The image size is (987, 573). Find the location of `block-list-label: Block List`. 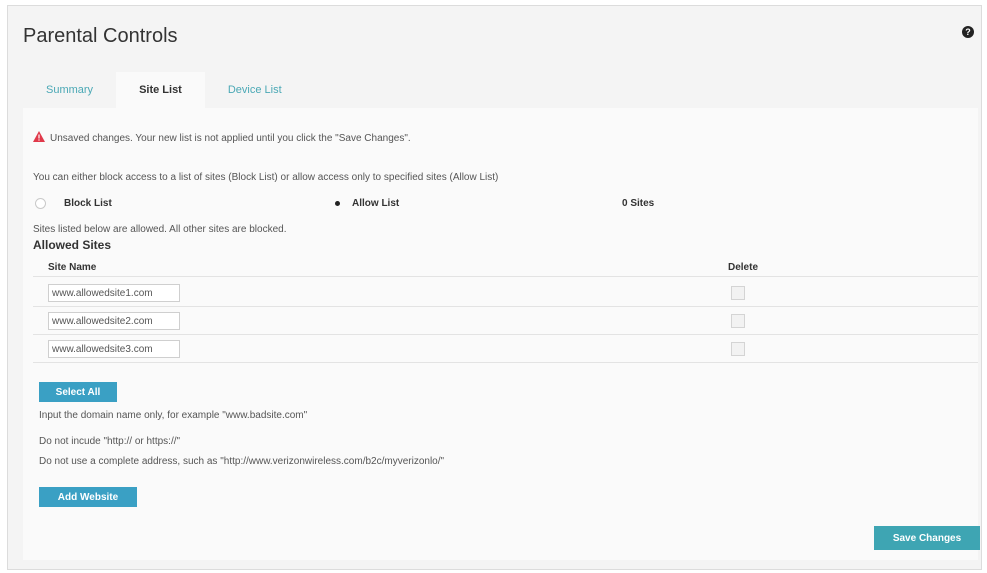

block-list-label: Block List is located at coordinates (88, 203).